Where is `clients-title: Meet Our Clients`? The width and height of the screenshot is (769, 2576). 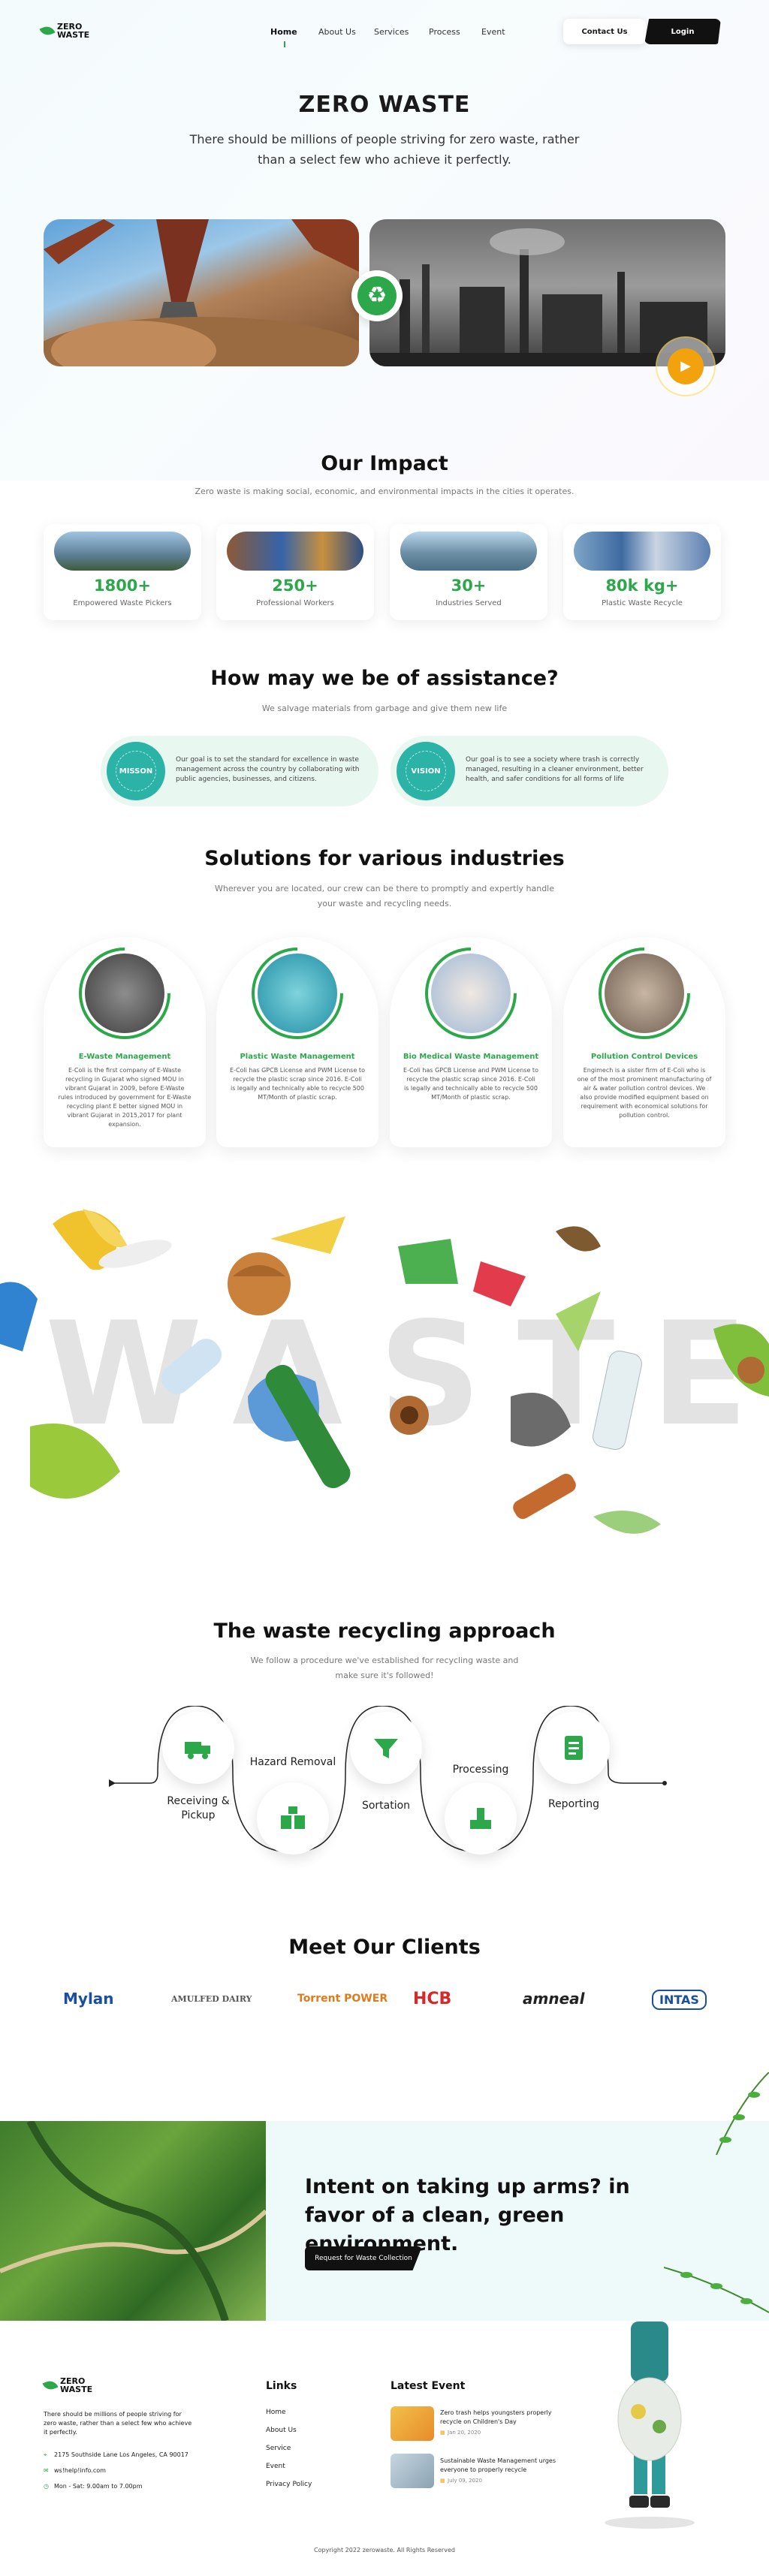 clients-title: Meet Our Clients is located at coordinates (384, 1947).